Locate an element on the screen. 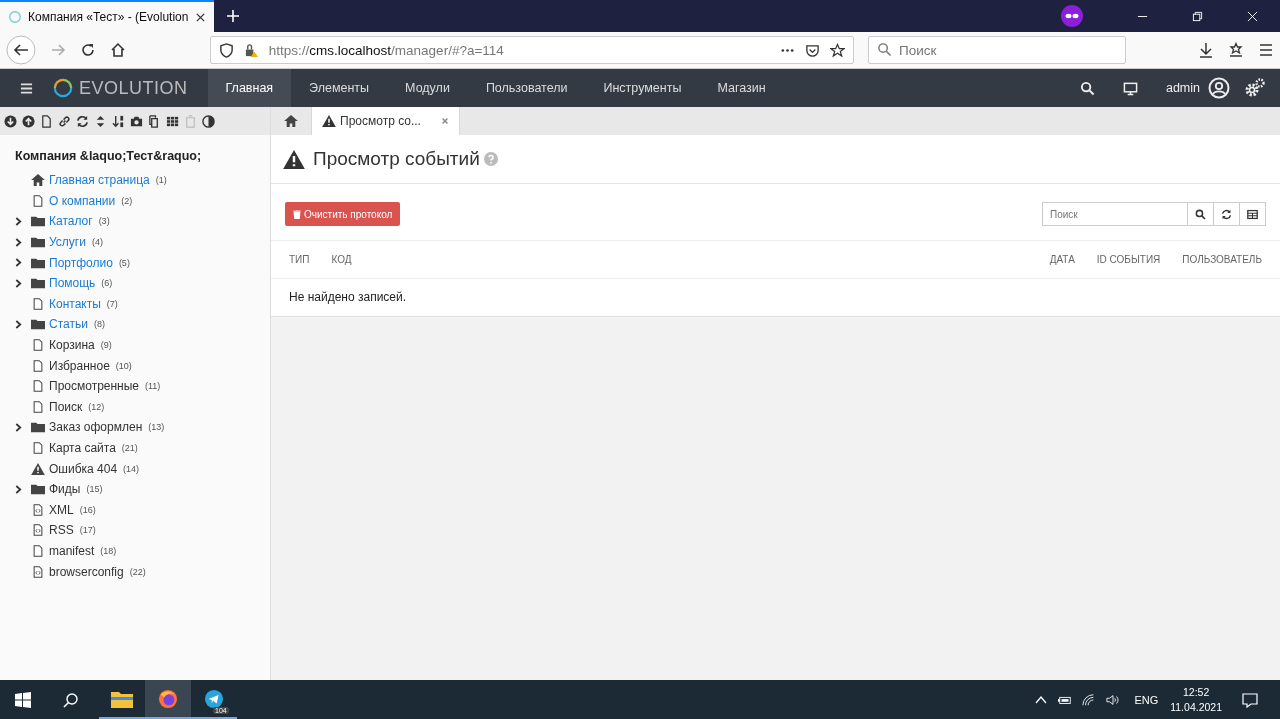 Image resolution: width=1280 pixels, height=719 pixels. tree-item-label: Портфолио is located at coordinates (81, 262).